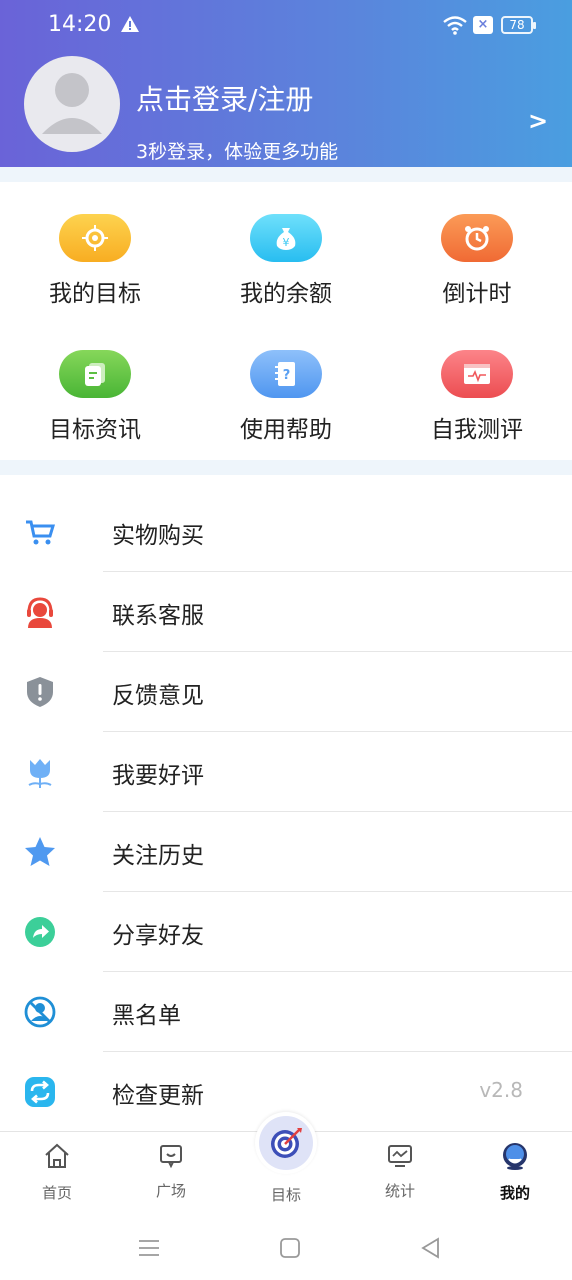 The height and width of the screenshot is (1280, 572). Describe the element at coordinates (455, 25) in the screenshot. I see `wifi-icon` at that location.